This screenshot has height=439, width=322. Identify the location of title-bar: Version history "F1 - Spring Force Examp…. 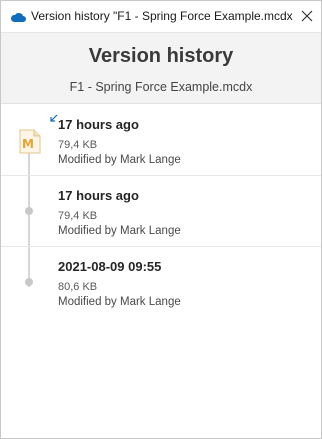
(161, 16).